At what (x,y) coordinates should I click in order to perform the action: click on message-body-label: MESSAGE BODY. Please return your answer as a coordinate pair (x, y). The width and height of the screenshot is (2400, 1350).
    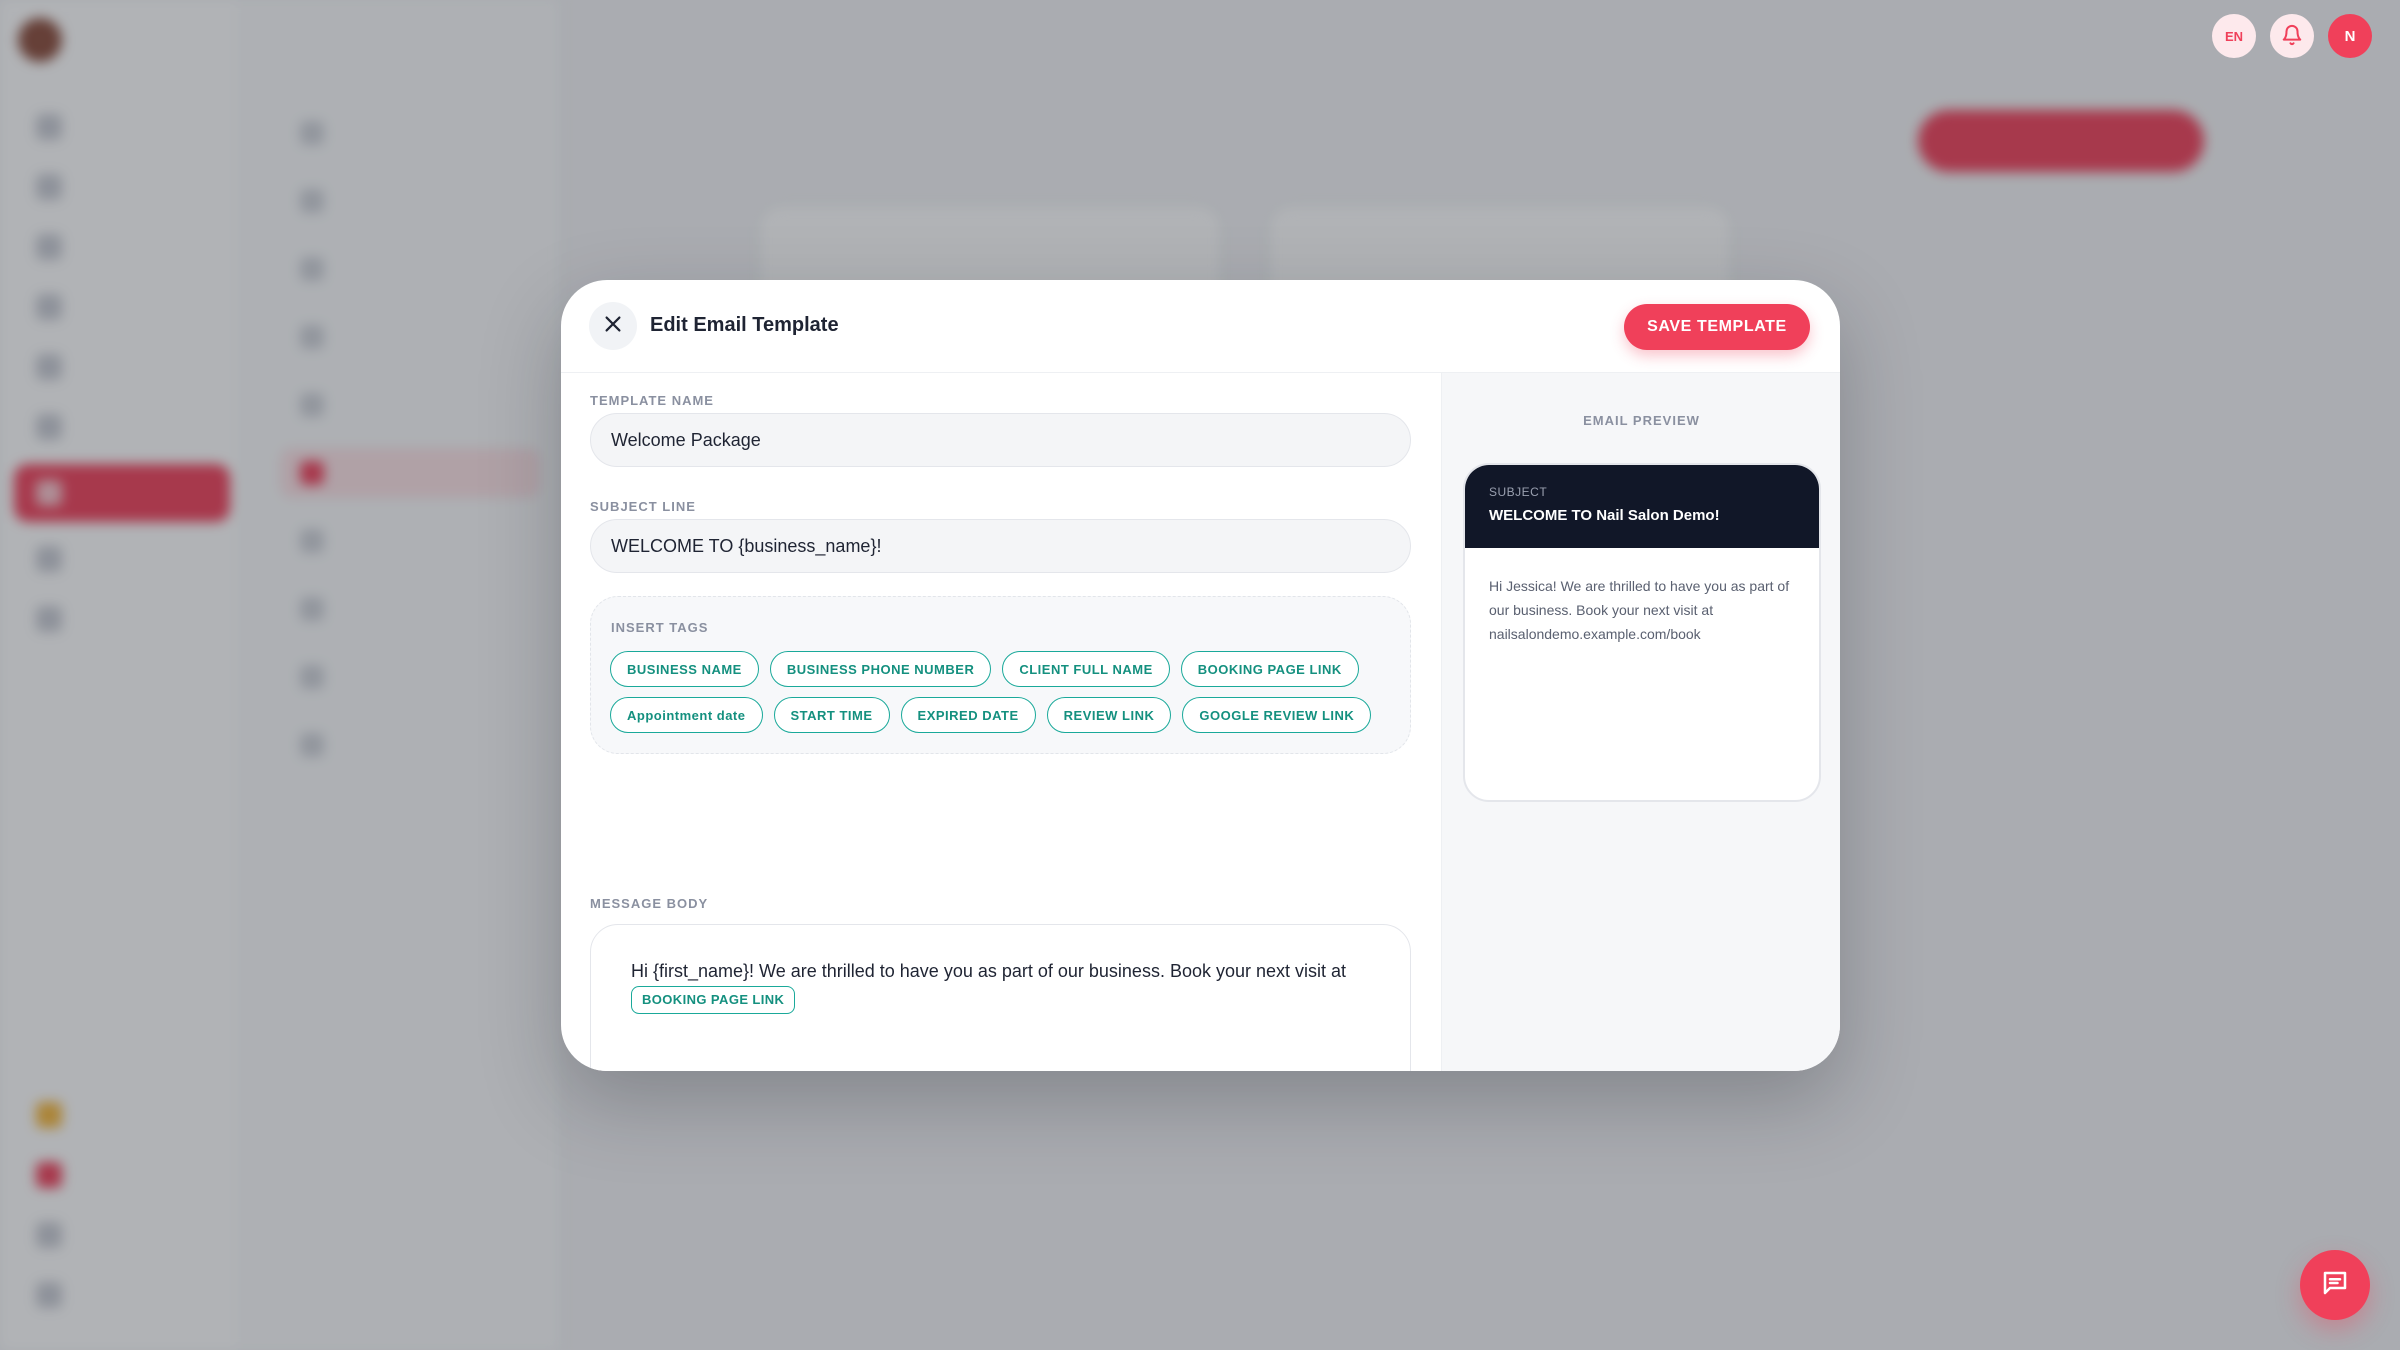
    Looking at the image, I should click on (649, 903).